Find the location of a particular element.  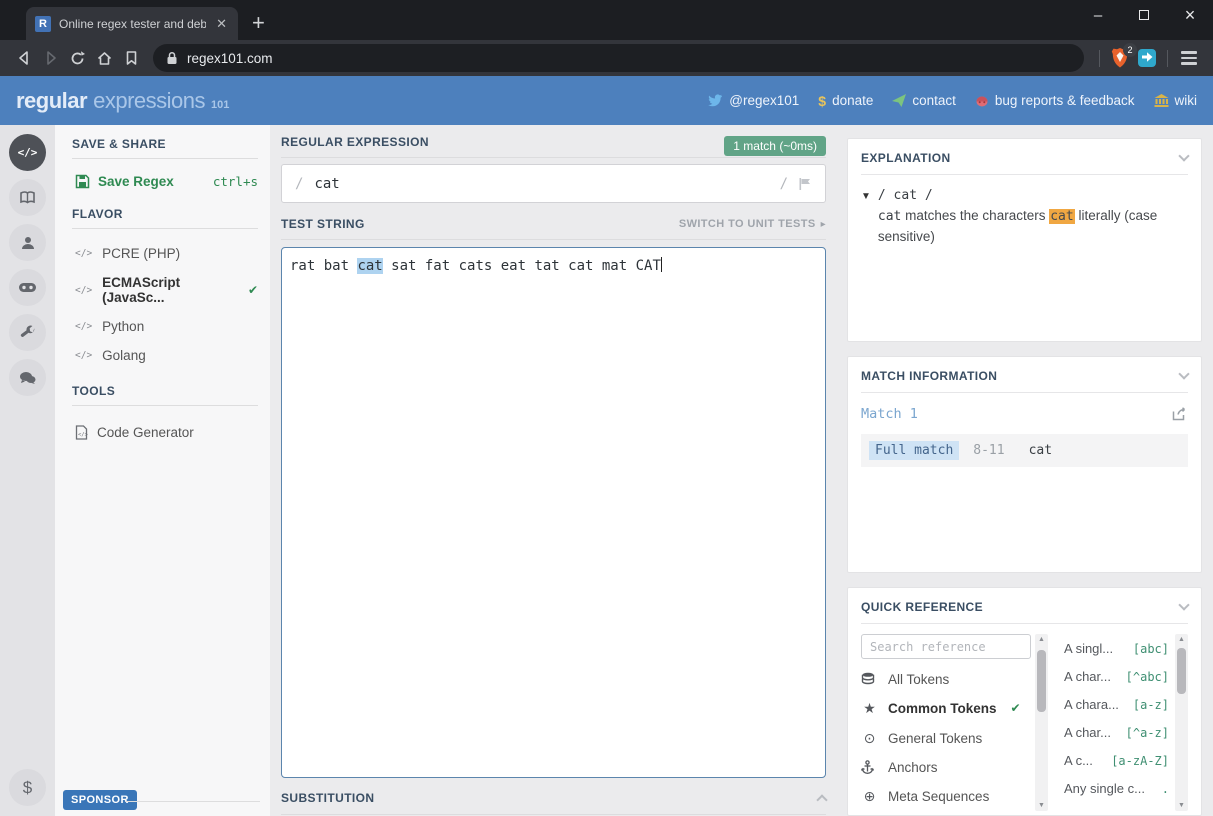

test-string-after: sat fat cats eat tat cat mat CAT is located at coordinates (521, 266).